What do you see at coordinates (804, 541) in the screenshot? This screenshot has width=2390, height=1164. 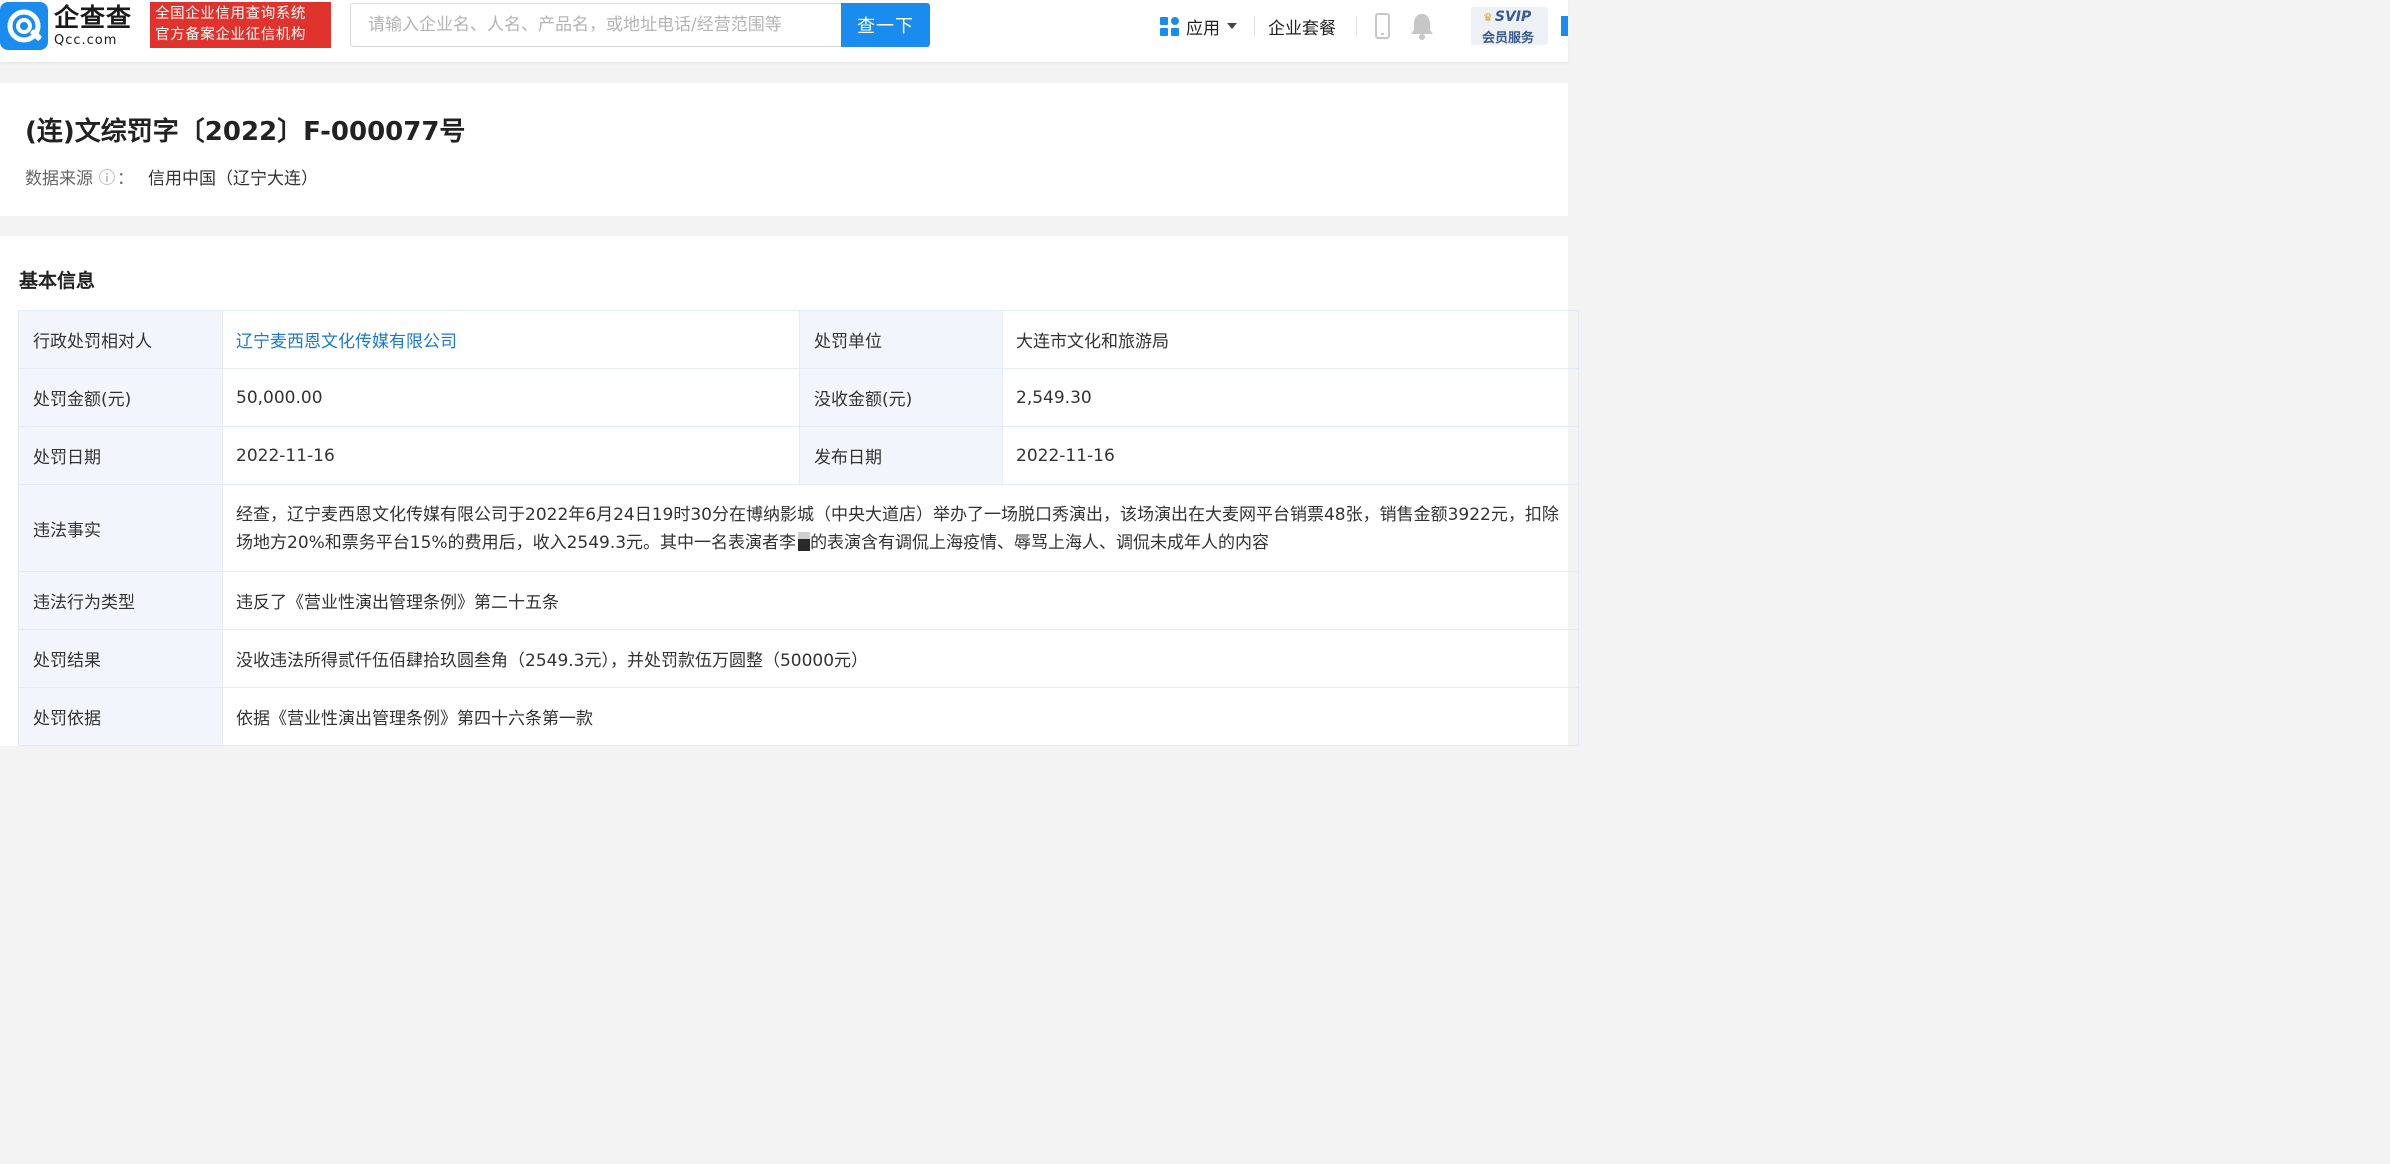 I see `redaction-mark` at bounding box center [804, 541].